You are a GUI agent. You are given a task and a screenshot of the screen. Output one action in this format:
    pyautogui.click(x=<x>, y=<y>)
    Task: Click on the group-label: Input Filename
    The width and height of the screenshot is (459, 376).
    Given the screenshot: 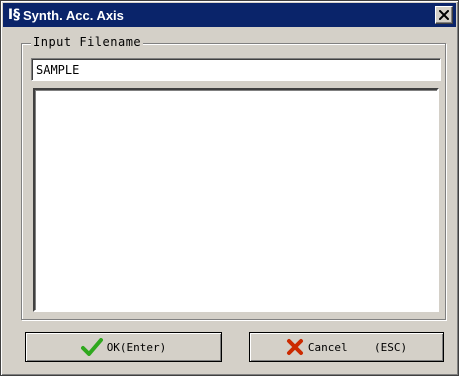 What is the action you would take?
    pyautogui.click(x=87, y=42)
    